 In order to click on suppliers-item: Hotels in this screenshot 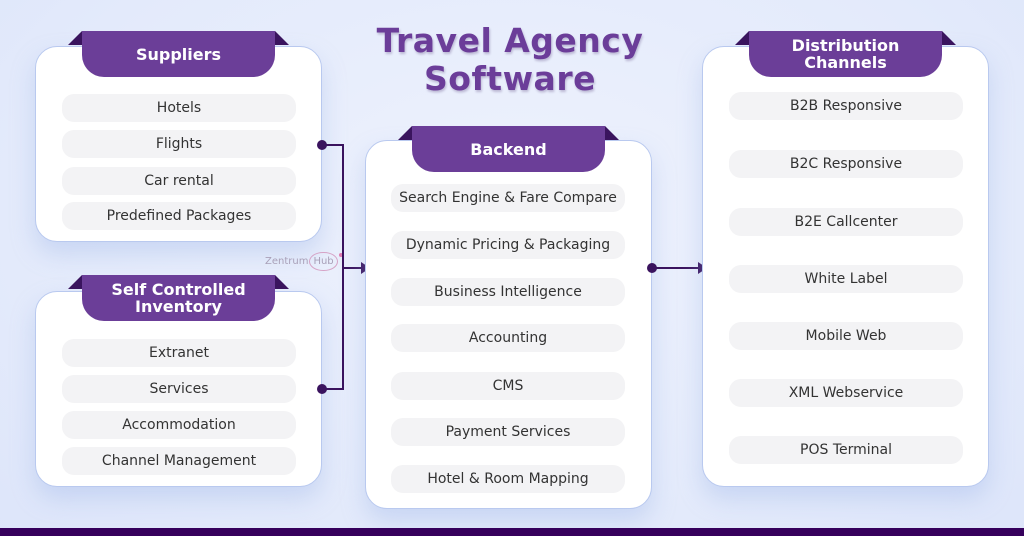, I will do `click(179, 108)`.